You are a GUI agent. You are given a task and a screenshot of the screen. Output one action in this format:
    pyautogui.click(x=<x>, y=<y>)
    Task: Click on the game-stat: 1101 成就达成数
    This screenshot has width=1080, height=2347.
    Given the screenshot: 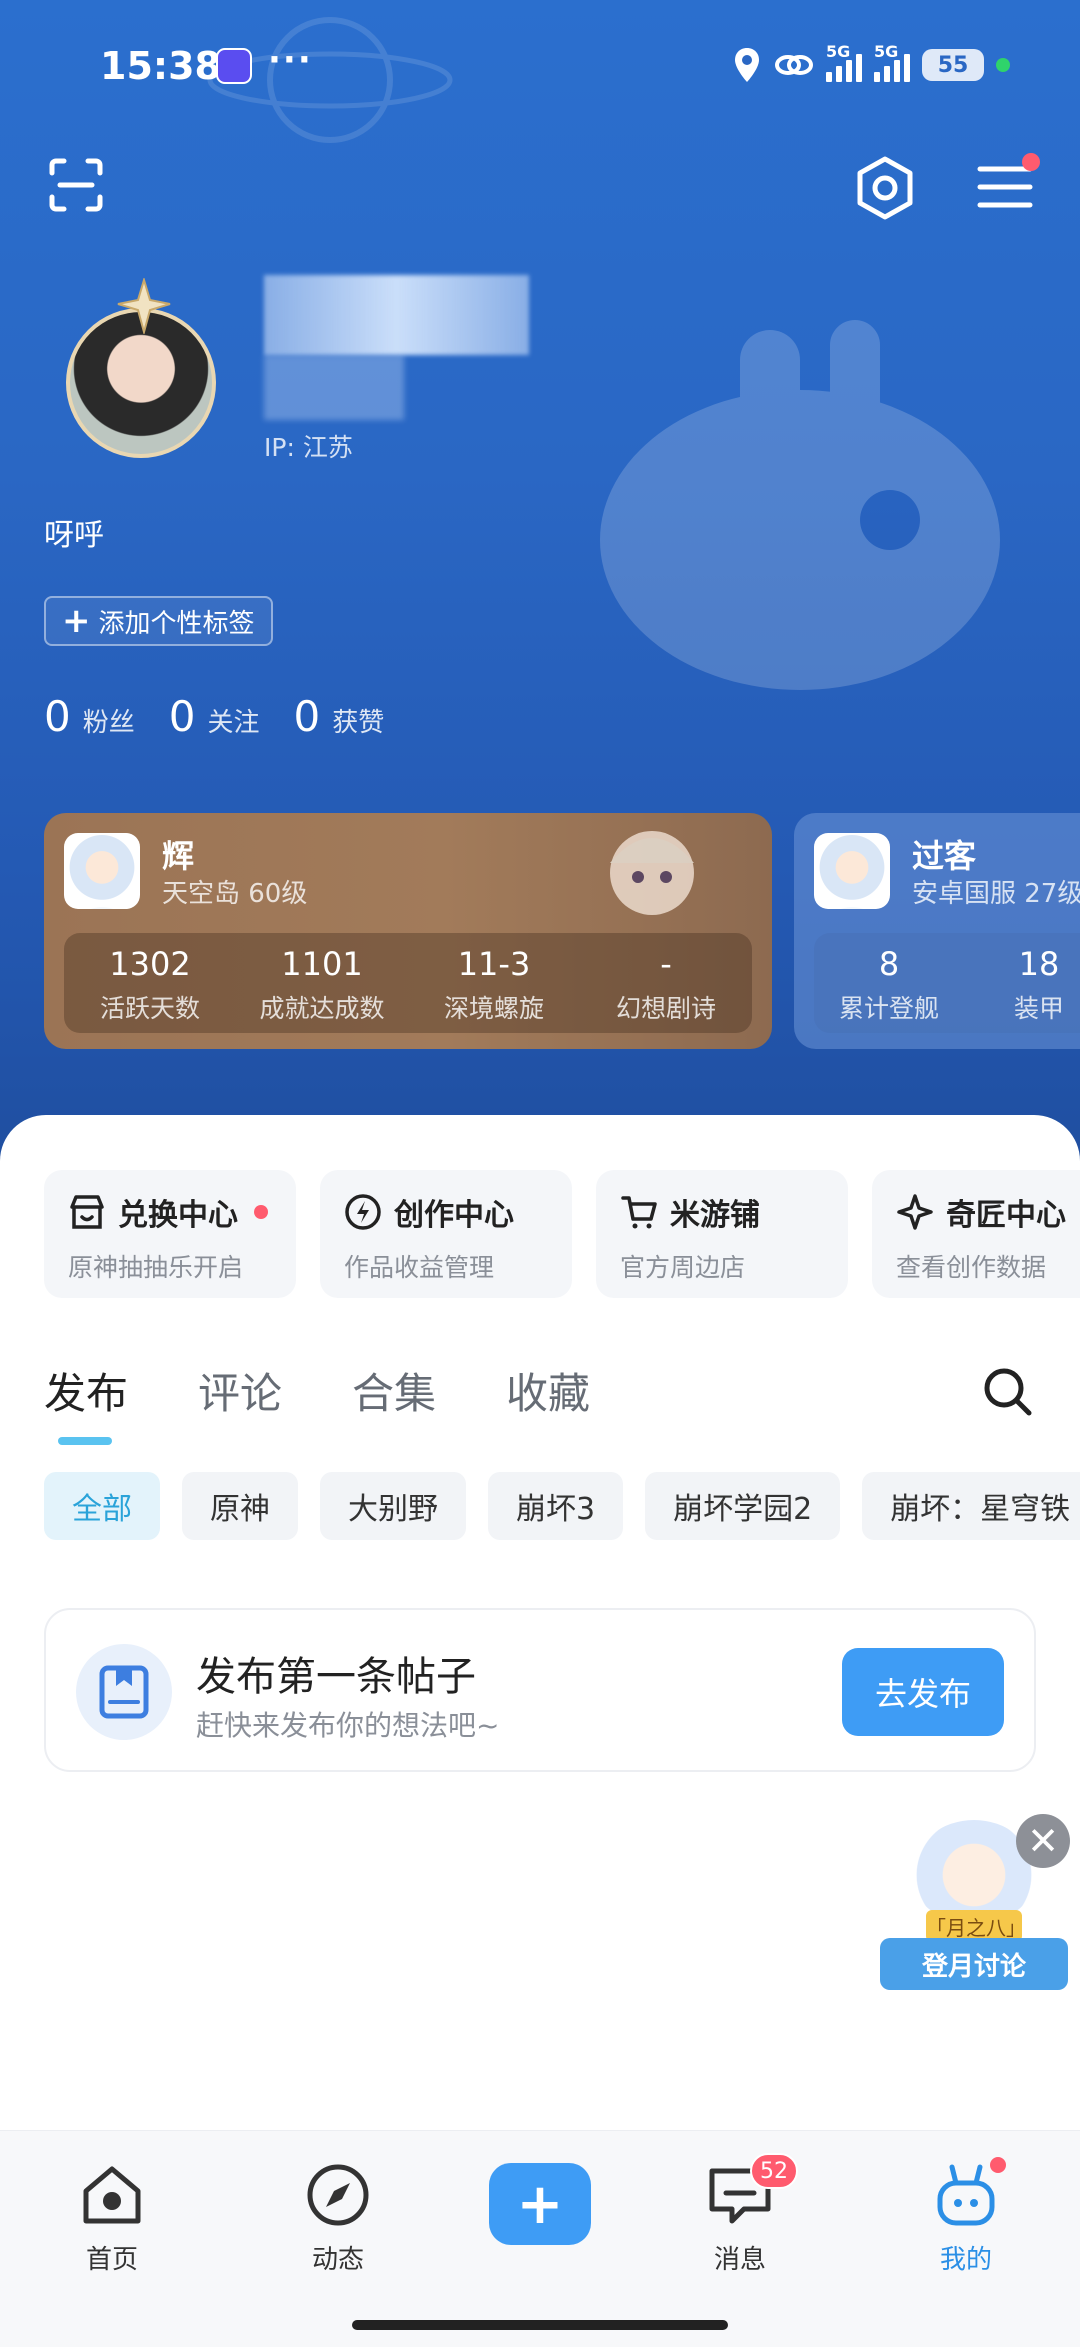 What is the action you would take?
    pyautogui.click(x=322, y=984)
    